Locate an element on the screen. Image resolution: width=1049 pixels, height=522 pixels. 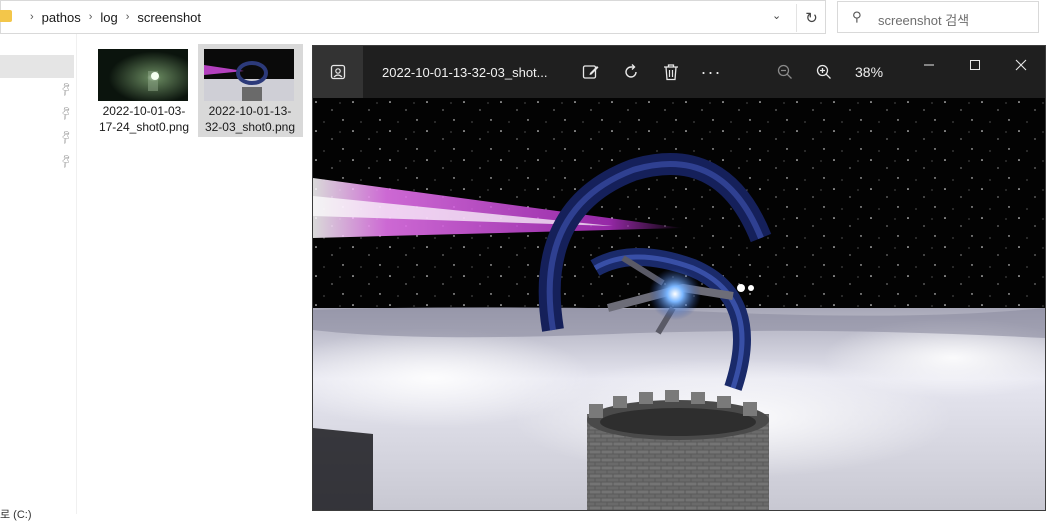
file-item: 2022-10-01-03- 17-24_shot0.png is located at coordinates (149, 92).